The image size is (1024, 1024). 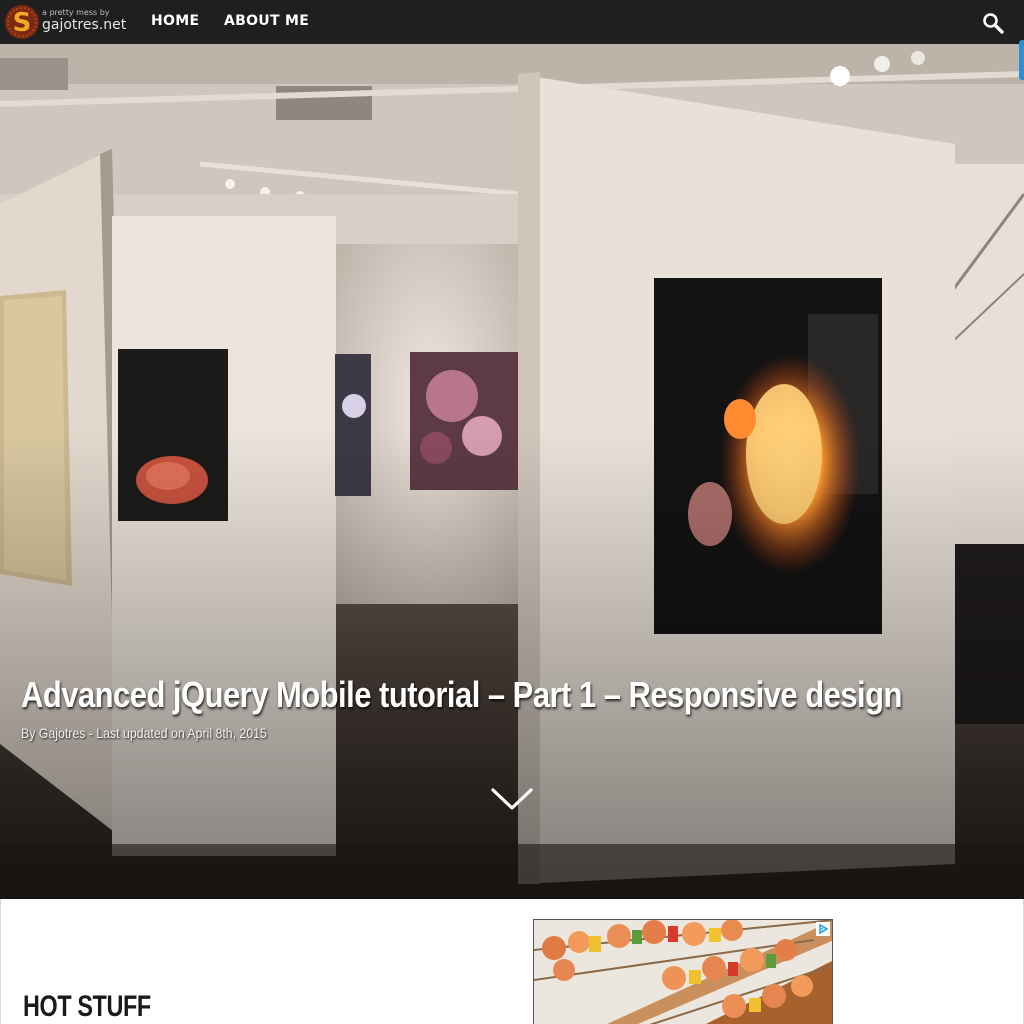 I want to click on content-area: HOT STUFF, so click(x=512, y=961).